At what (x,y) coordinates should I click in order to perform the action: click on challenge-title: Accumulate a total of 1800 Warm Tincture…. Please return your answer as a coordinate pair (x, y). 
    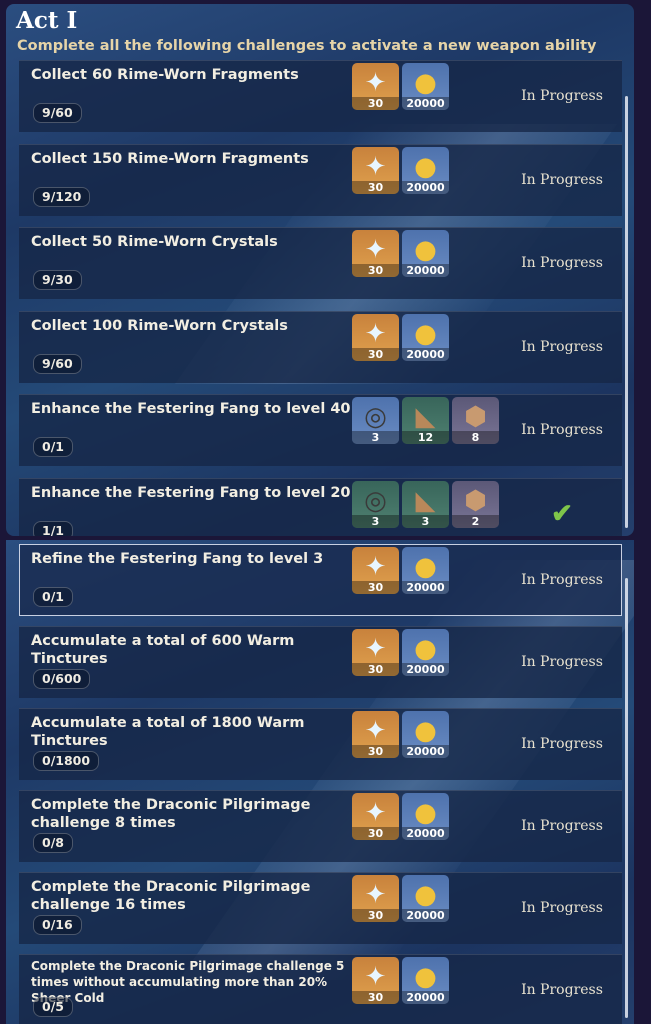
    Looking at the image, I should click on (168, 732).